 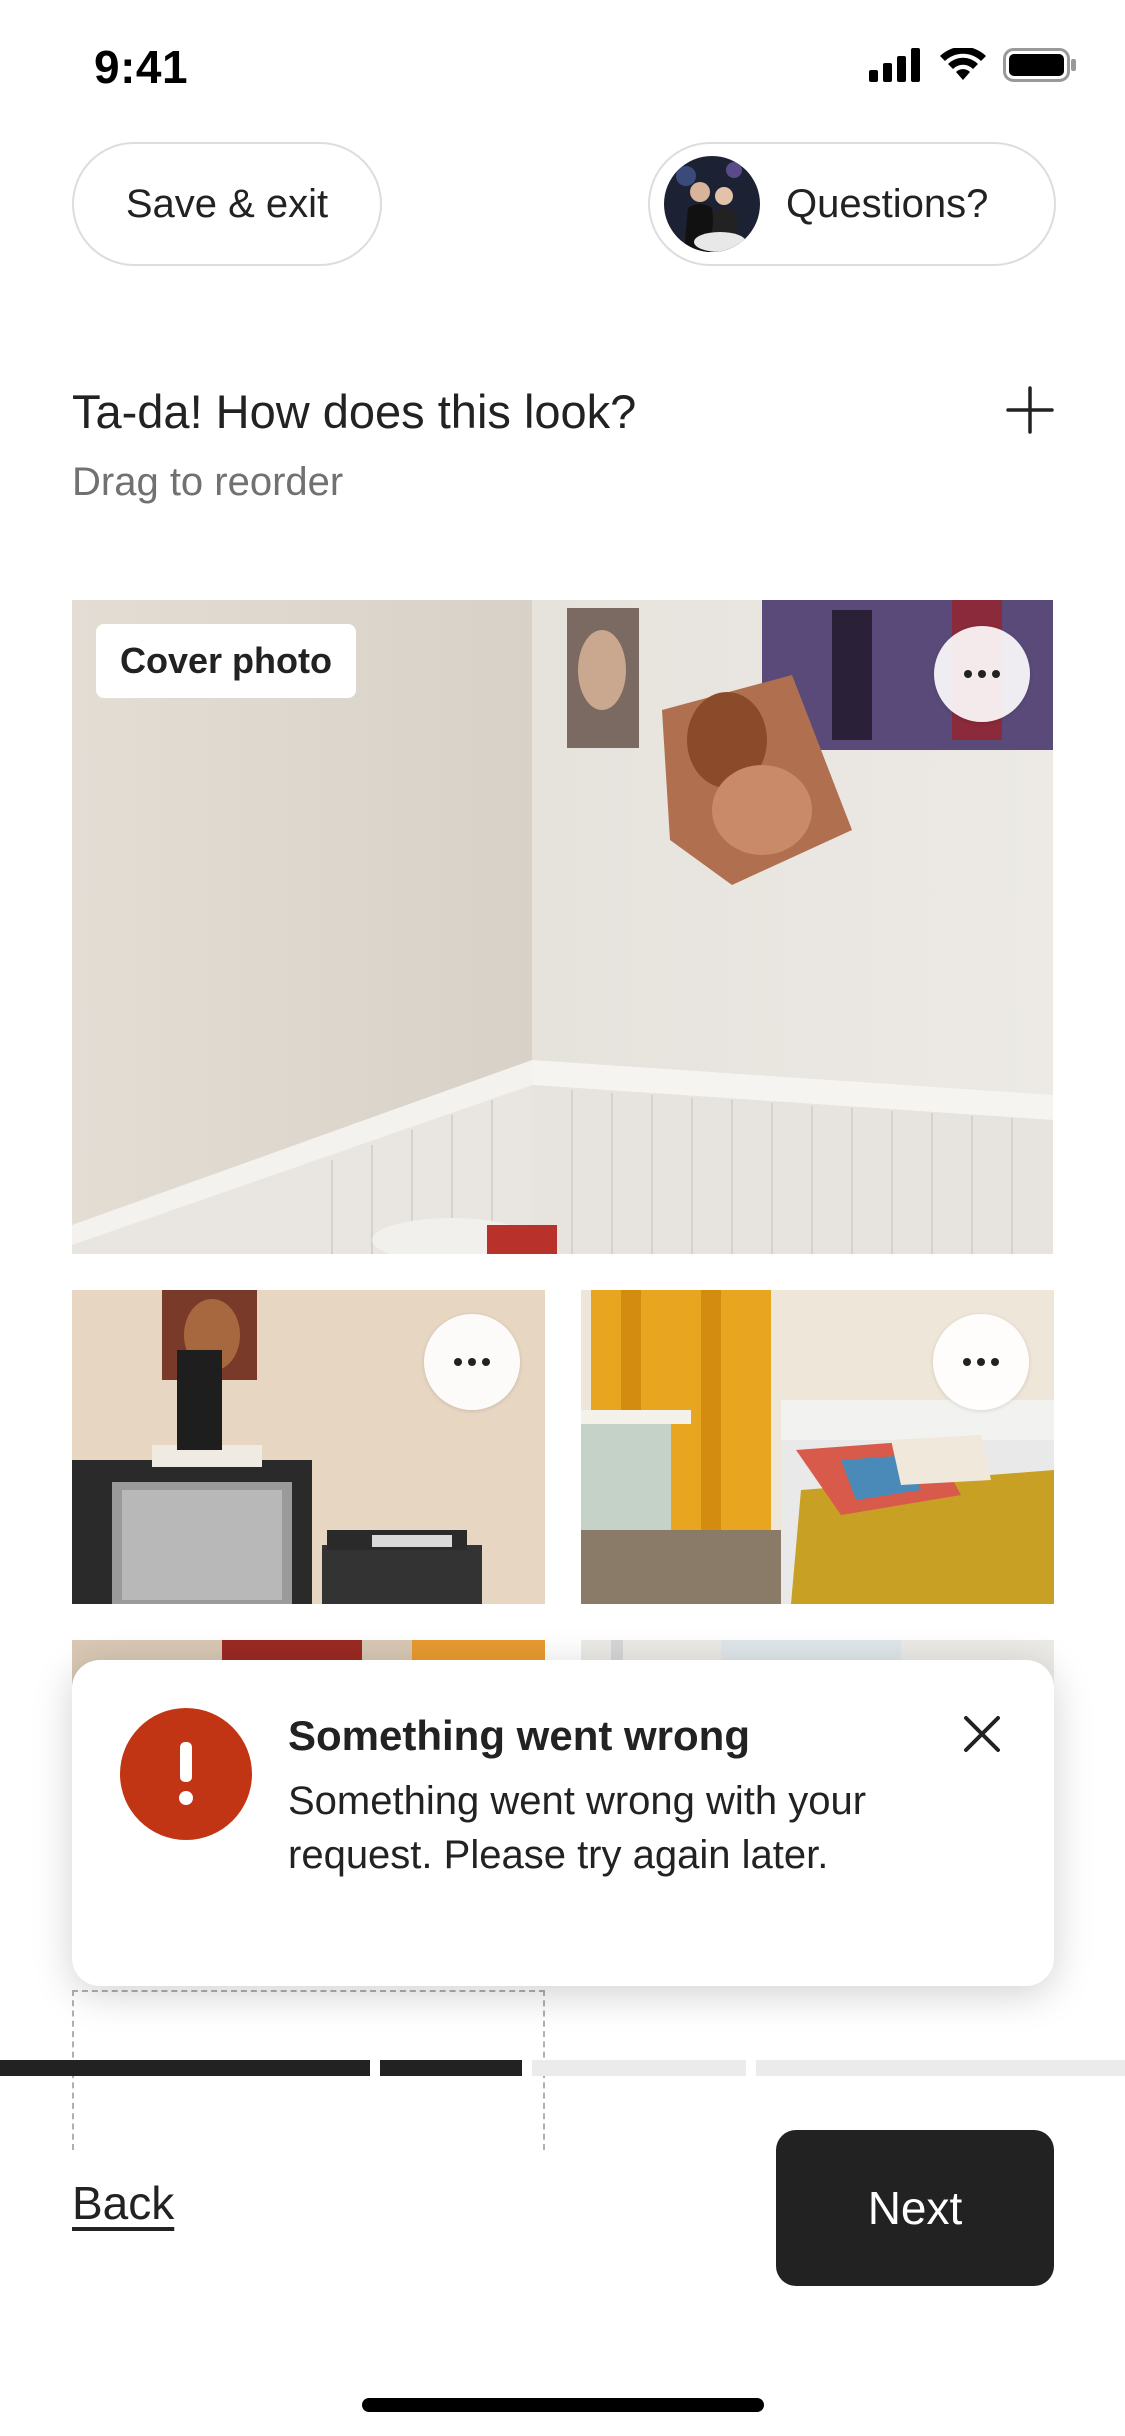 What do you see at coordinates (982, 1734) in the screenshot?
I see `close-icon` at bounding box center [982, 1734].